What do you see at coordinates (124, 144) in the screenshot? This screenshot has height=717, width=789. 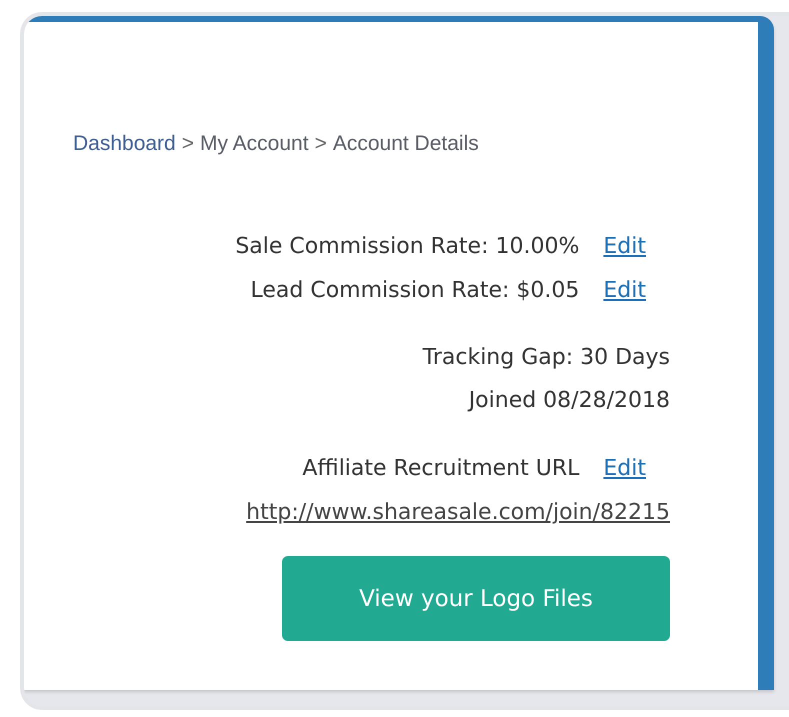 I see `breadcrumb-item: Dashboard` at bounding box center [124, 144].